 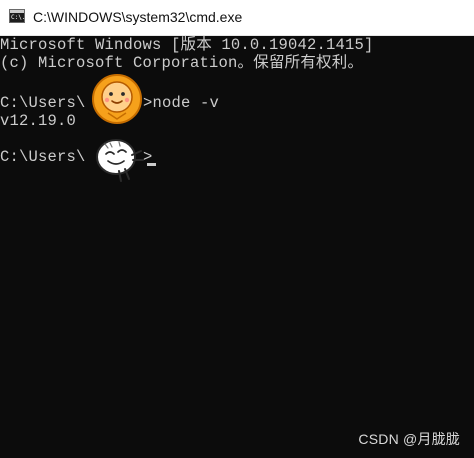 What do you see at coordinates (120, 160) in the screenshot?
I see `smiley-face-sticker` at bounding box center [120, 160].